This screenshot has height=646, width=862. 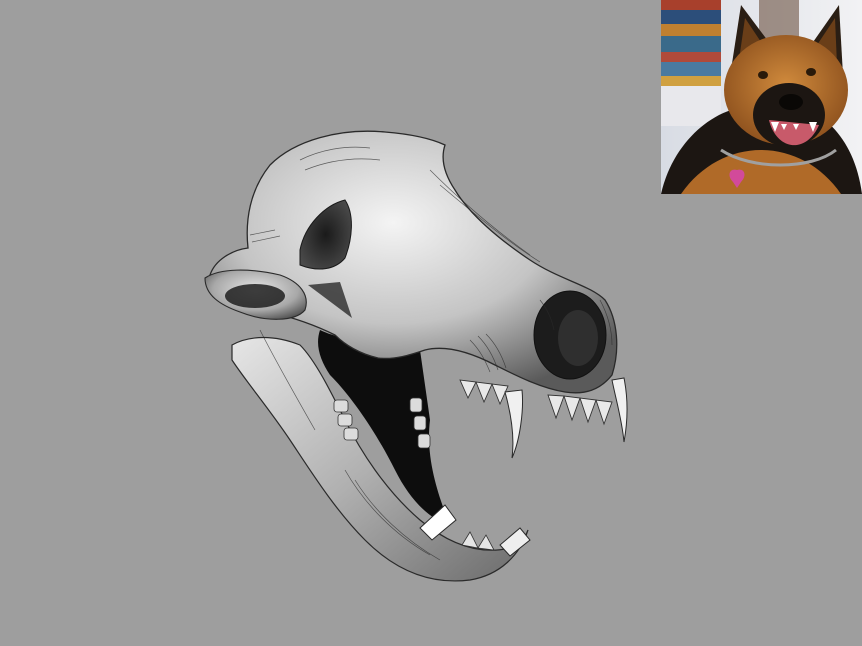 What do you see at coordinates (513, 424) in the screenshot?
I see `upper-canine` at bounding box center [513, 424].